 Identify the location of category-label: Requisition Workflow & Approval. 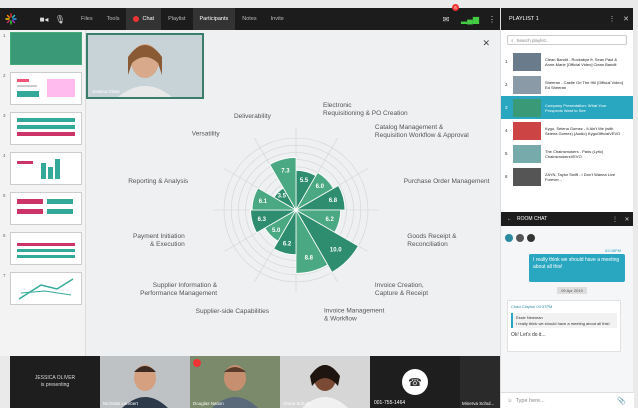
(422, 135).